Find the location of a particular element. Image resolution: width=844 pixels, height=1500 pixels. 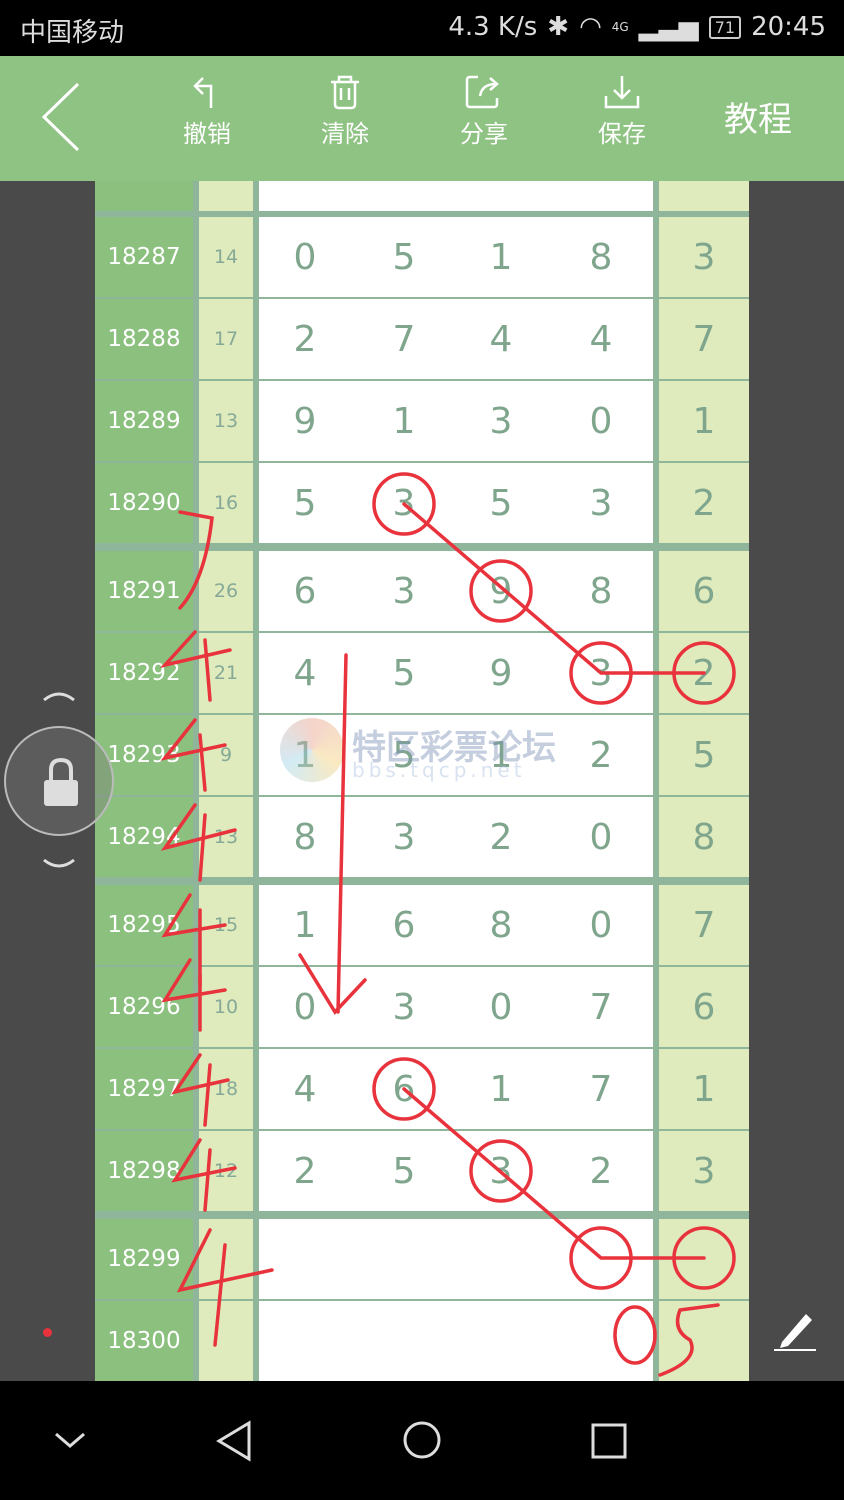

digits-cell: 0 3 0 7 is located at coordinates (456, 1007).